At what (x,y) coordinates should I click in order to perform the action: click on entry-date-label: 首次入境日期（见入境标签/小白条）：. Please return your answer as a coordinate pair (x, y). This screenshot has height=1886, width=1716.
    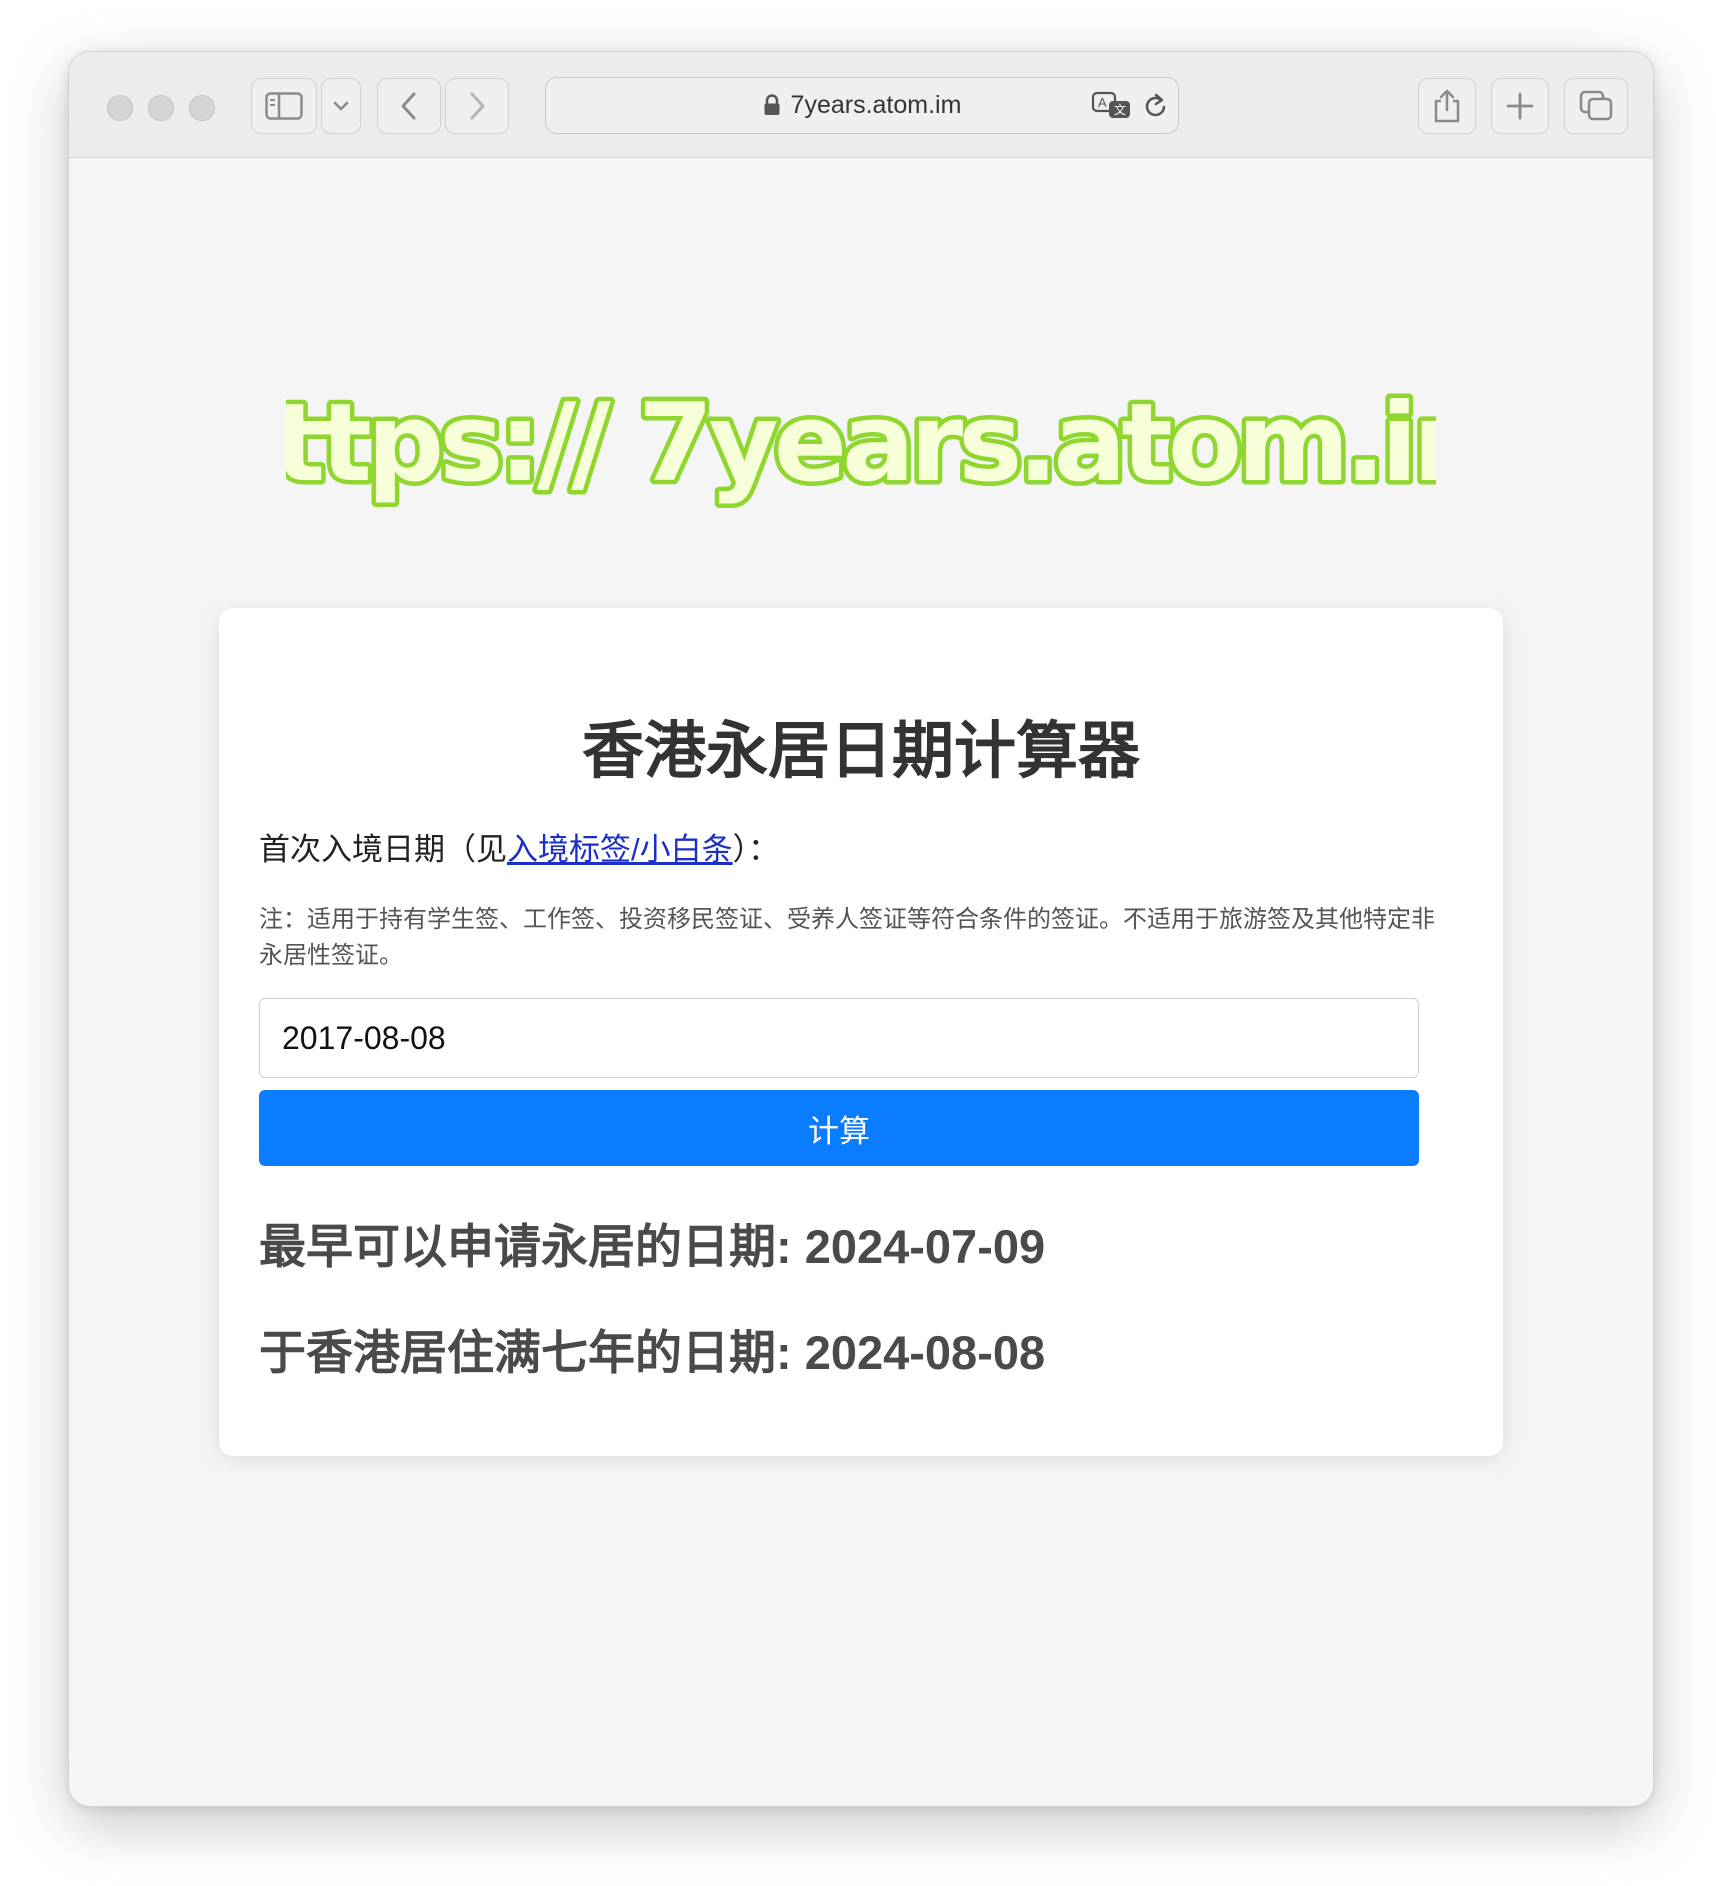
    Looking at the image, I should click on (519, 846).